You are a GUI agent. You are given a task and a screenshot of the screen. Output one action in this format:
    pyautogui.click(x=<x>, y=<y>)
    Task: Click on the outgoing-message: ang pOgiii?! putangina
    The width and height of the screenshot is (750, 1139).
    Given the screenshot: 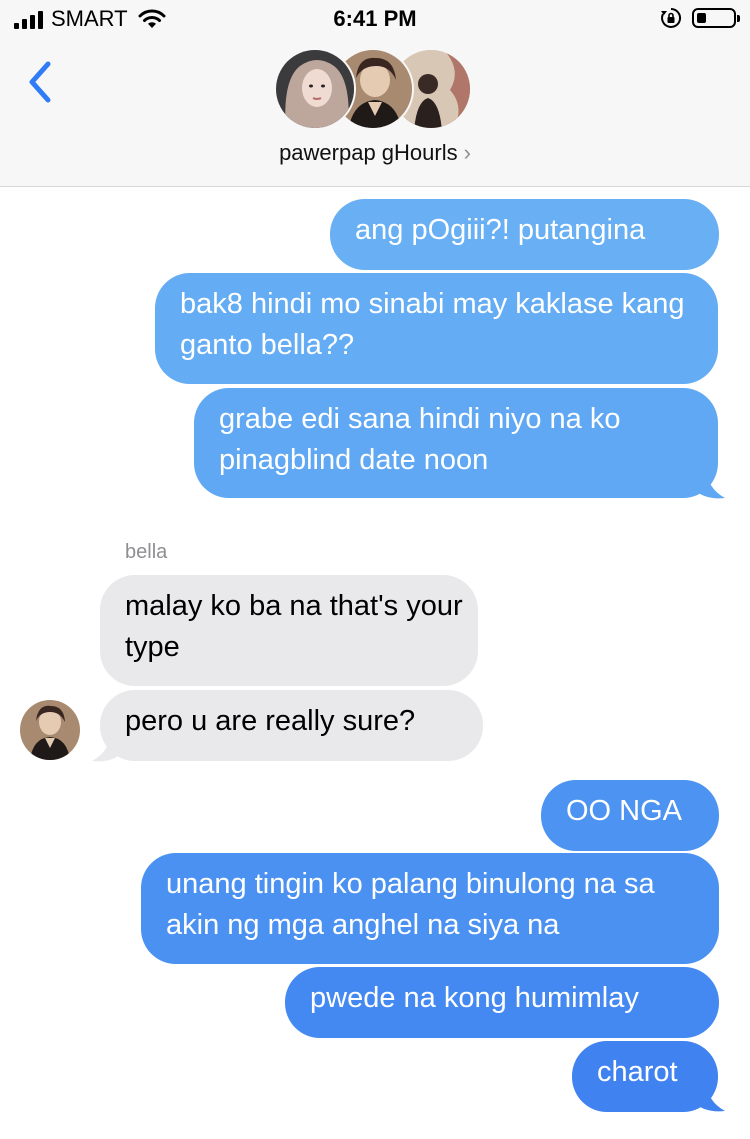 What is the action you would take?
    pyautogui.click(x=524, y=234)
    